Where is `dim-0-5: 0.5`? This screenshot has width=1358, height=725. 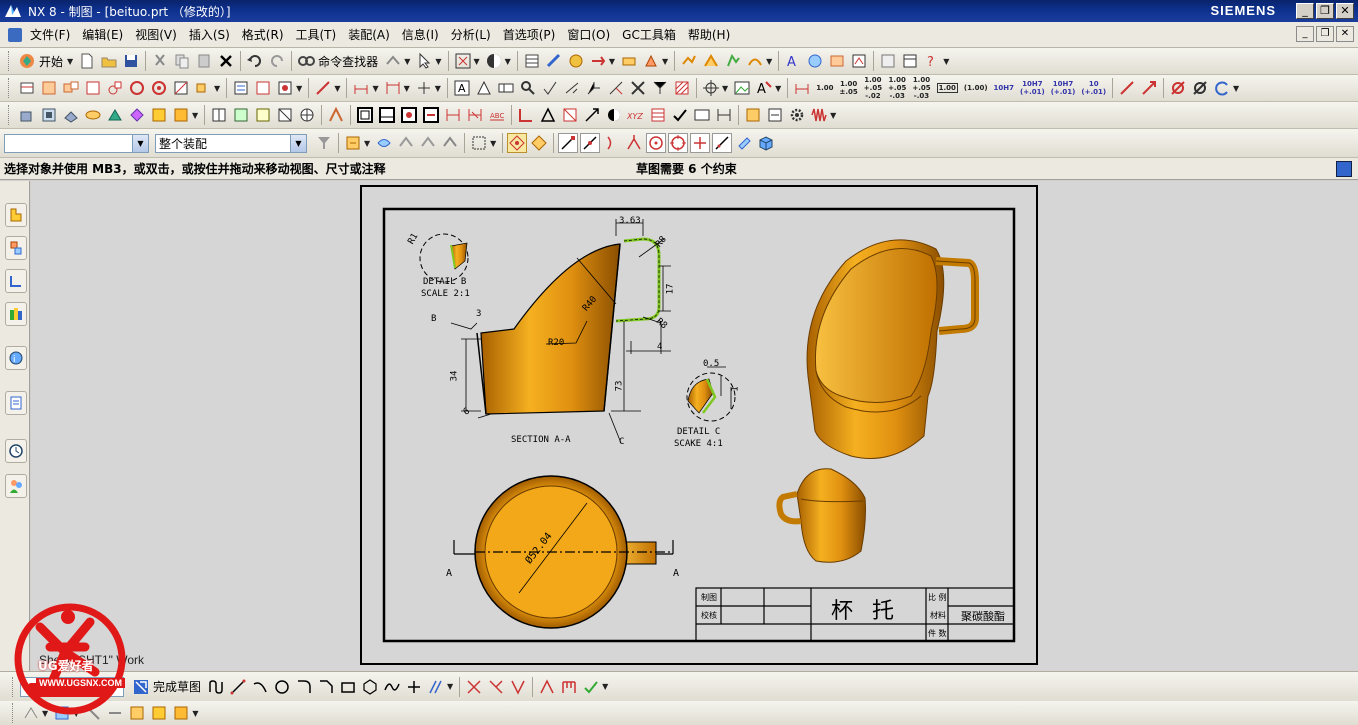 dim-0-5: 0.5 is located at coordinates (711, 364).